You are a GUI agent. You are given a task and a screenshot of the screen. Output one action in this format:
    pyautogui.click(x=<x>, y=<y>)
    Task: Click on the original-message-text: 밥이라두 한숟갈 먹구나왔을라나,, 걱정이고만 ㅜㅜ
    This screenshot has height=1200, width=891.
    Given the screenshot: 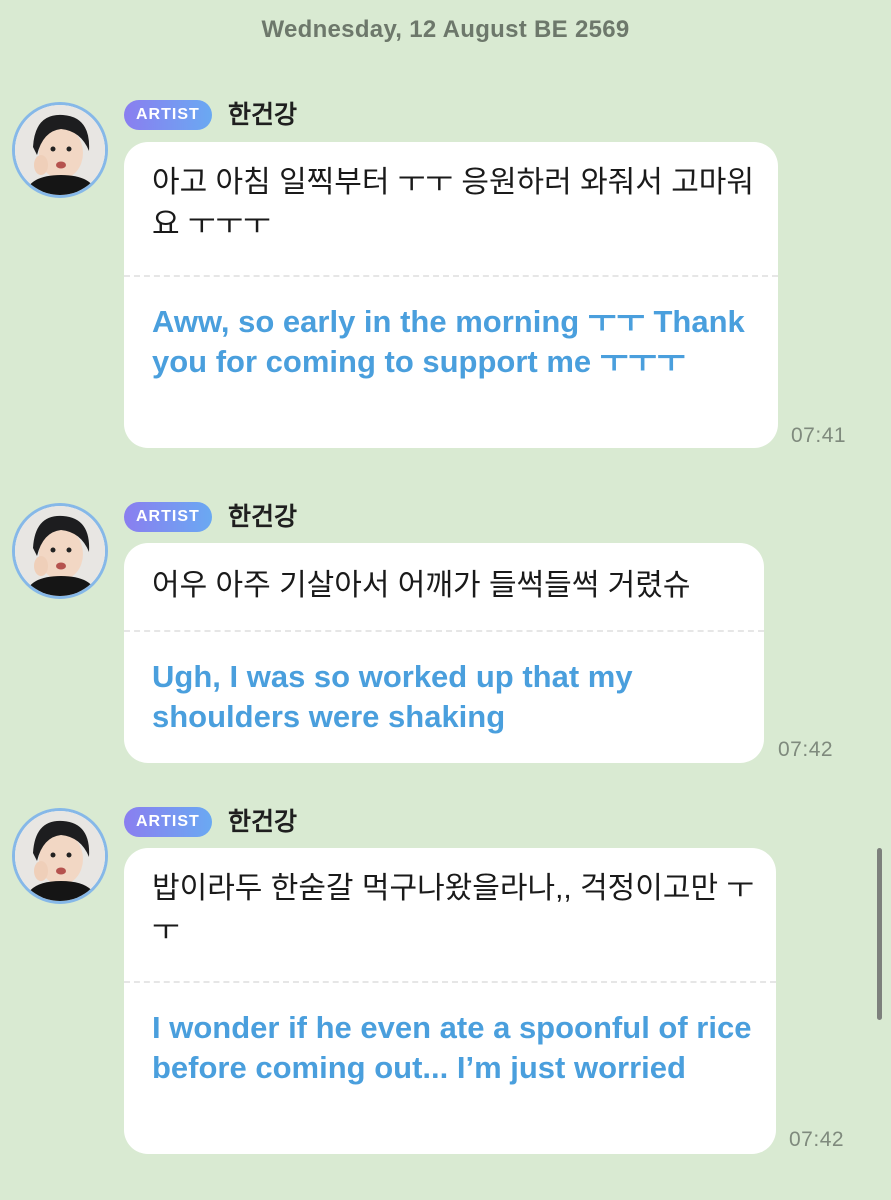 What is the action you would take?
    pyautogui.click(x=453, y=909)
    